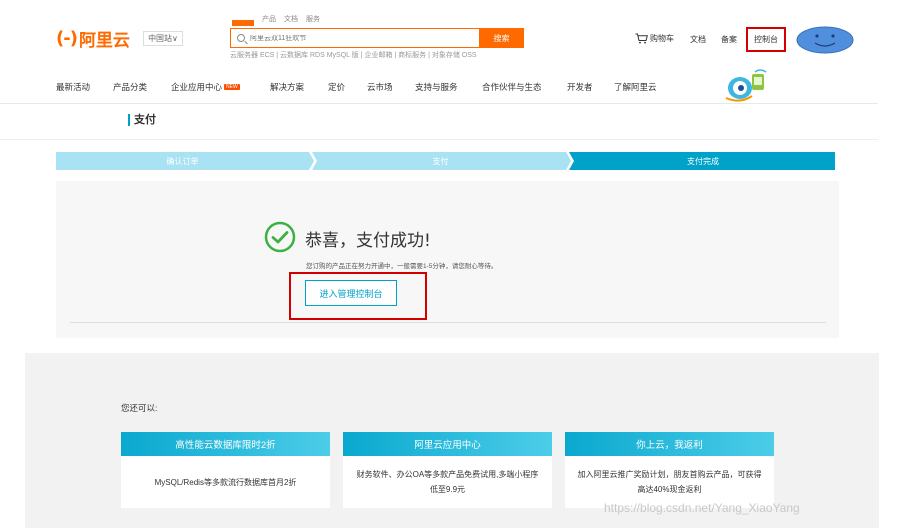 This screenshot has height=528, width=900. What do you see at coordinates (163, 38) in the screenshot?
I see `region-selector: 中国站∨` at bounding box center [163, 38].